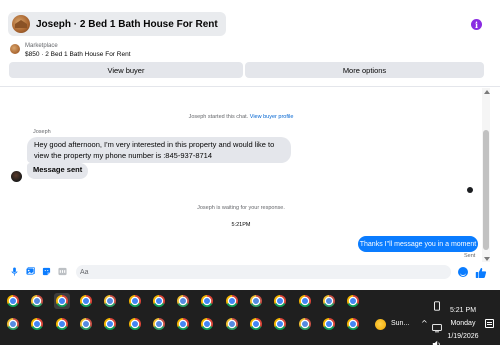 The width and height of the screenshot is (500, 345). Describe the element at coordinates (437, 304) in the screenshot. I see `phone-link-icon` at that location.